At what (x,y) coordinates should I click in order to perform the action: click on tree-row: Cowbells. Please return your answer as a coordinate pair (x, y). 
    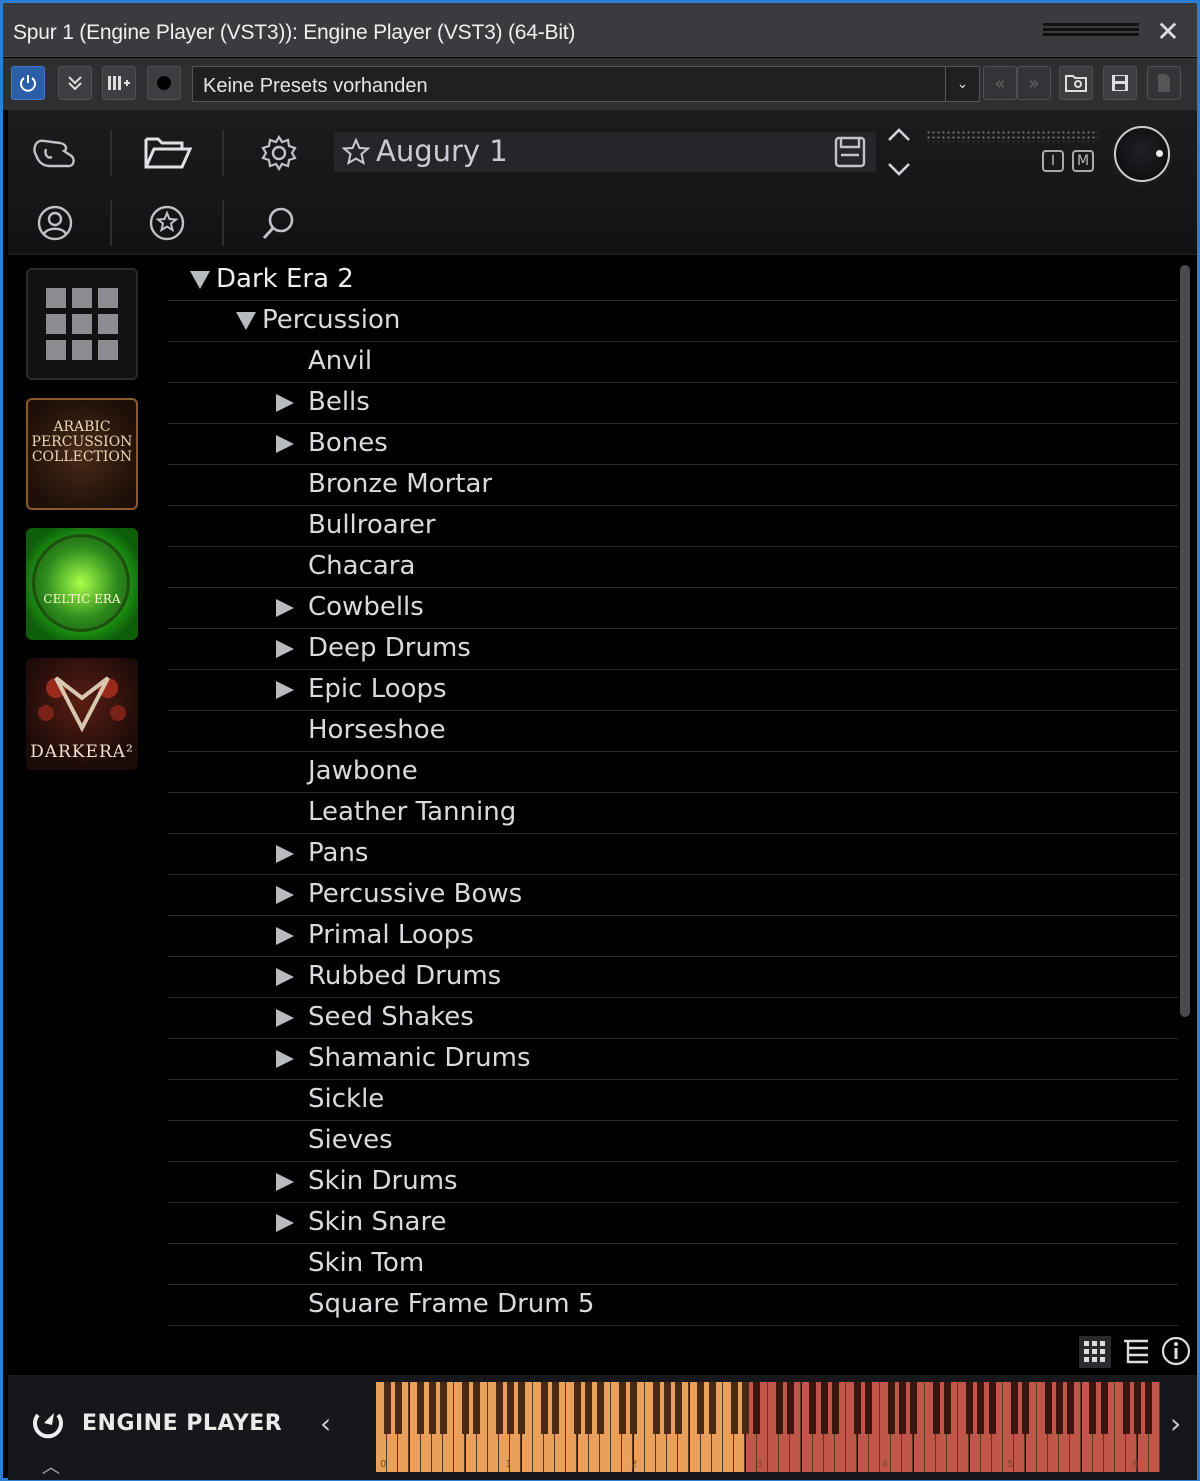
    Looking at the image, I should click on (673, 608).